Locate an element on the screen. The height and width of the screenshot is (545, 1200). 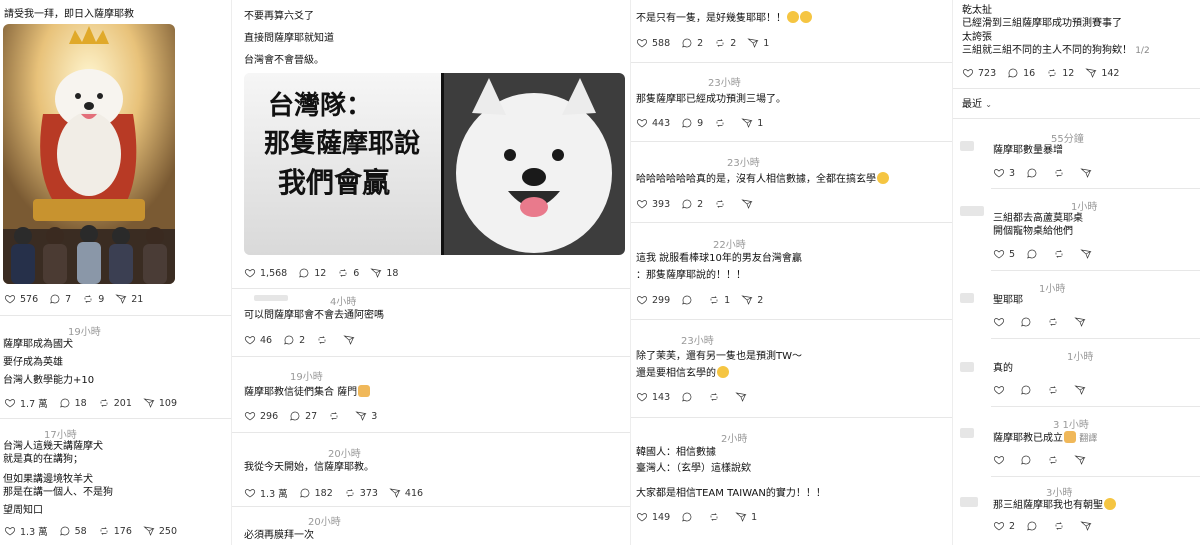
reply-button: 27 is located at coordinates (303, 416).